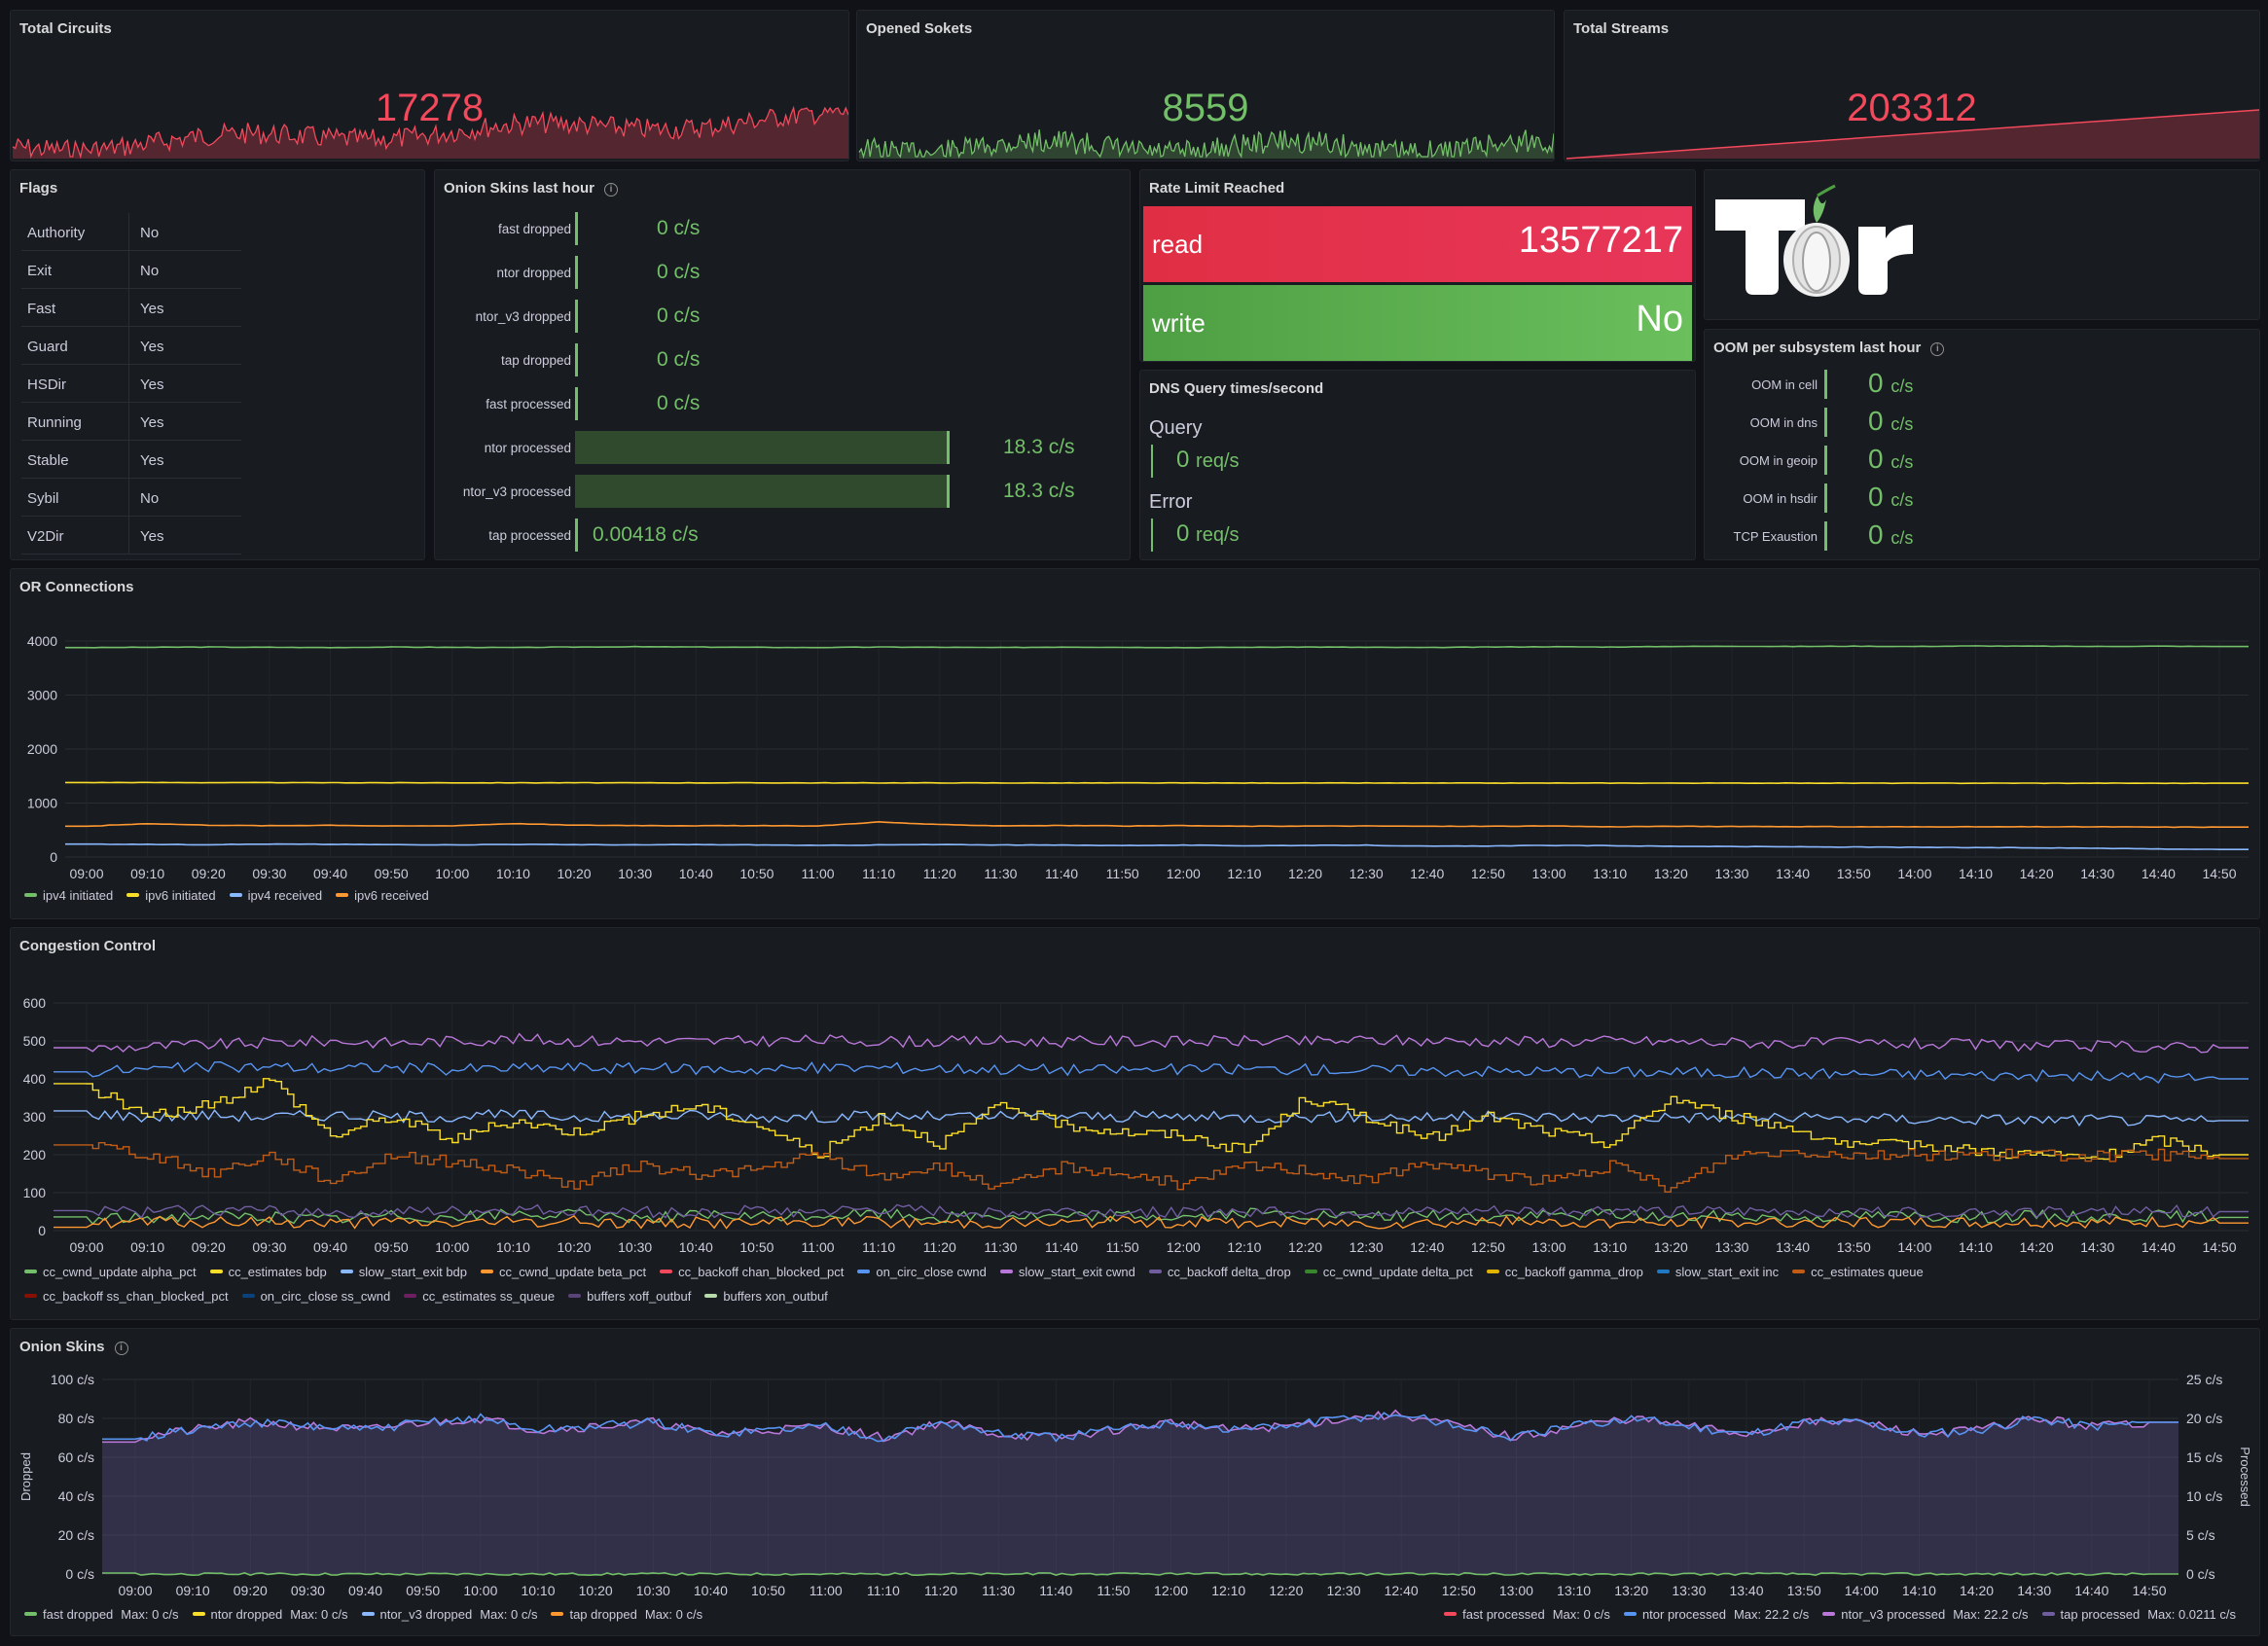 The height and width of the screenshot is (1646, 2268). Describe the element at coordinates (535, 360) in the screenshot. I see `bargauge-label: tap dropped` at that location.